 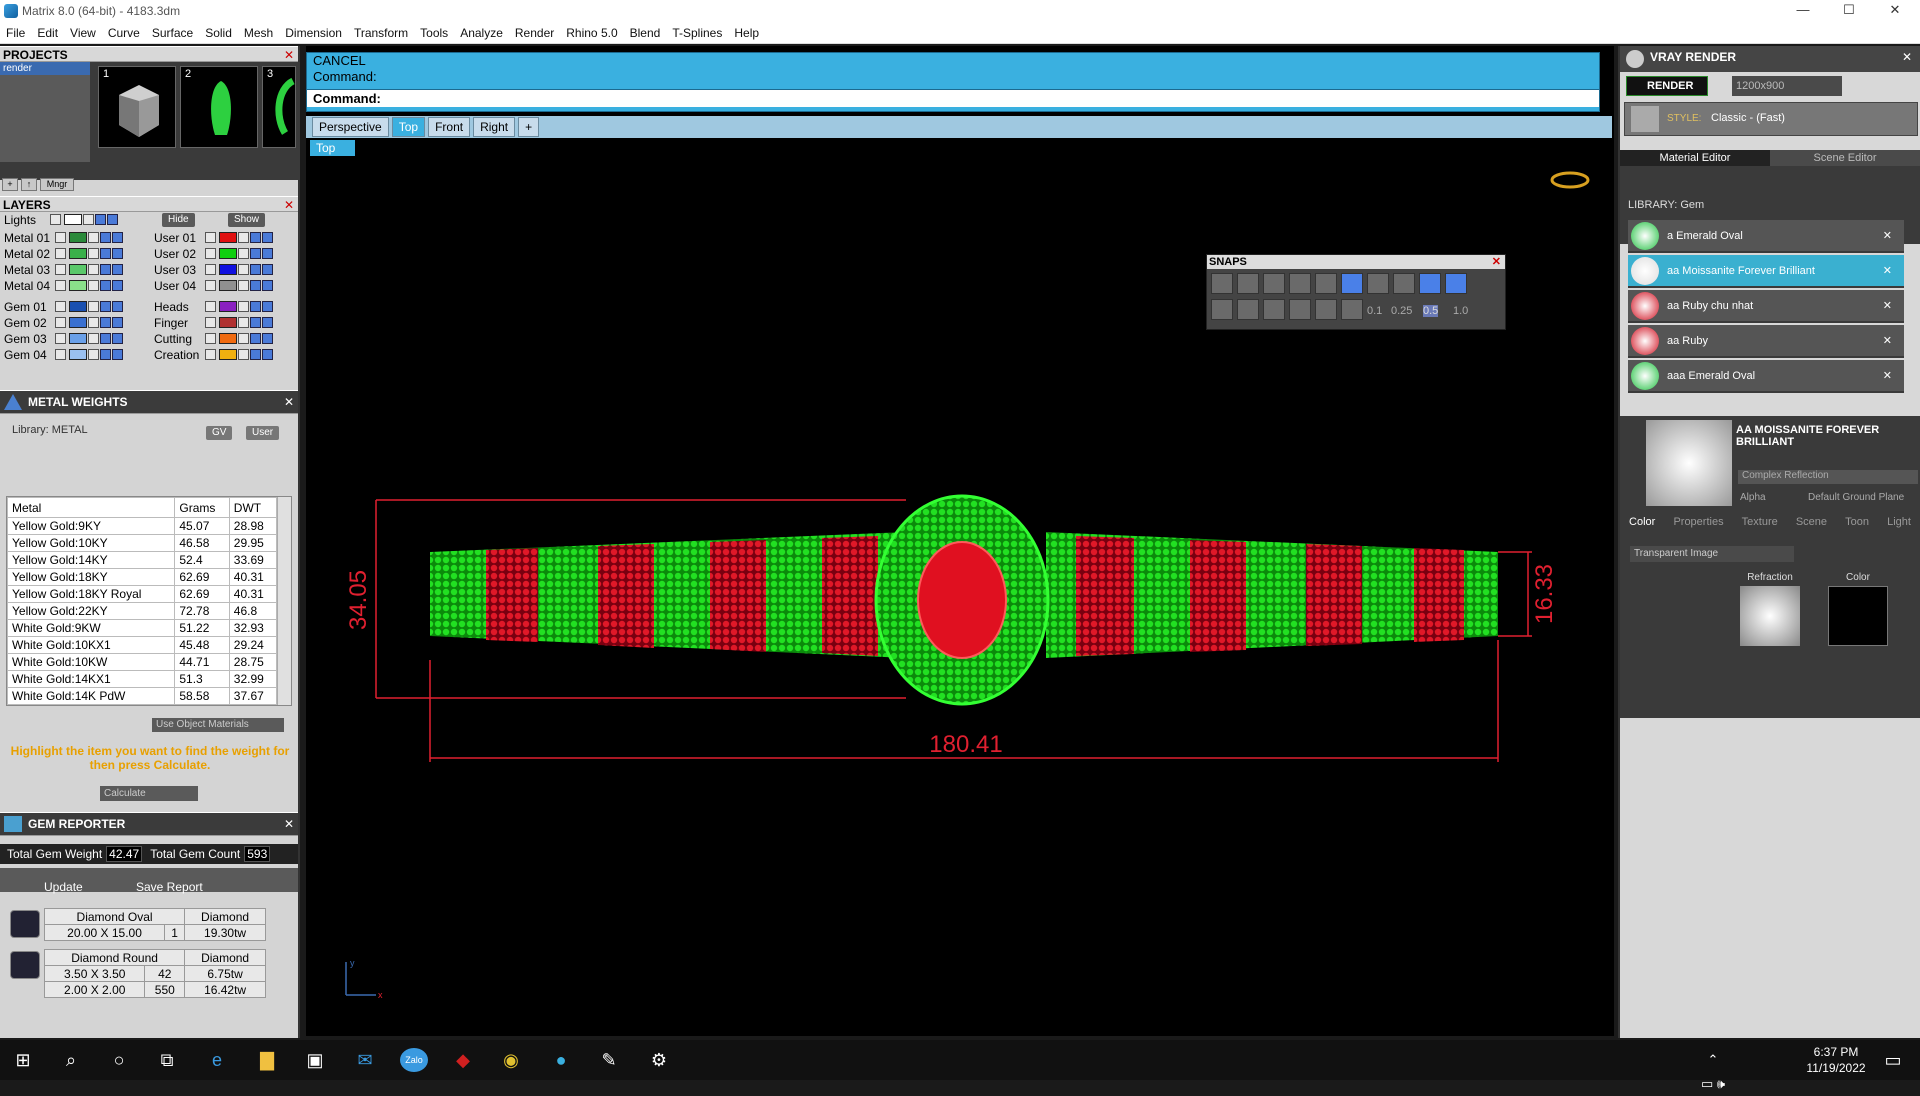 What do you see at coordinates (1748, 118) in the screenshot?
I see `style-select: Classic - (Fast)` at bounding box center [1748, 118].